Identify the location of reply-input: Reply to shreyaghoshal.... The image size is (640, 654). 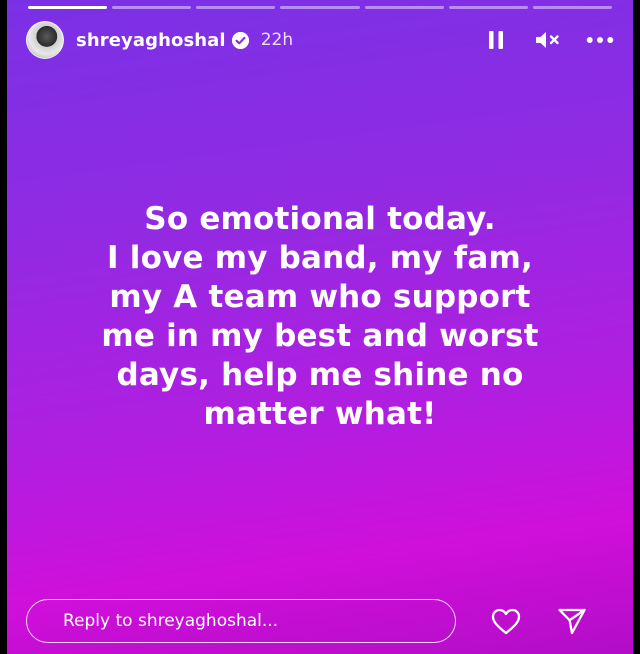
(241, 621).